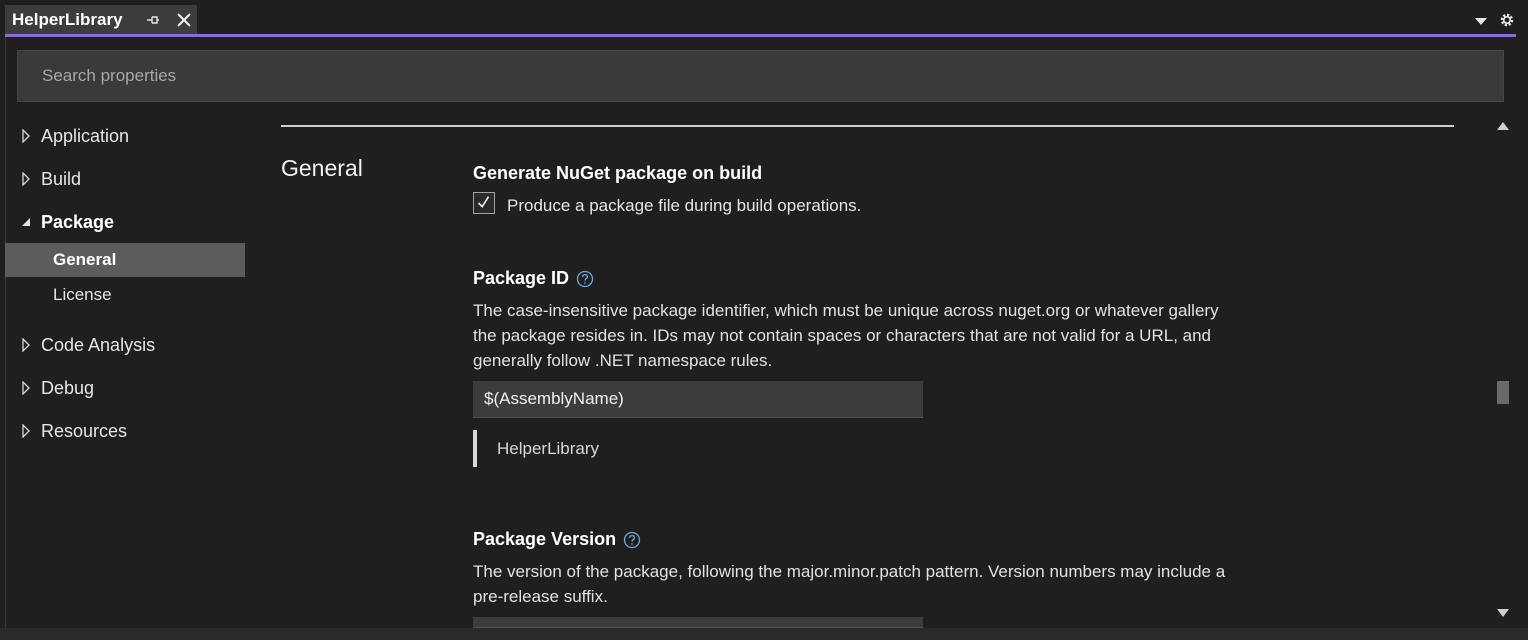 This screenshot has width=1528, height=640. What do you see at coordinates (68, 387) in the screenshot?
I see `nav-item-label: Debug` at bounding box center [68, 387].